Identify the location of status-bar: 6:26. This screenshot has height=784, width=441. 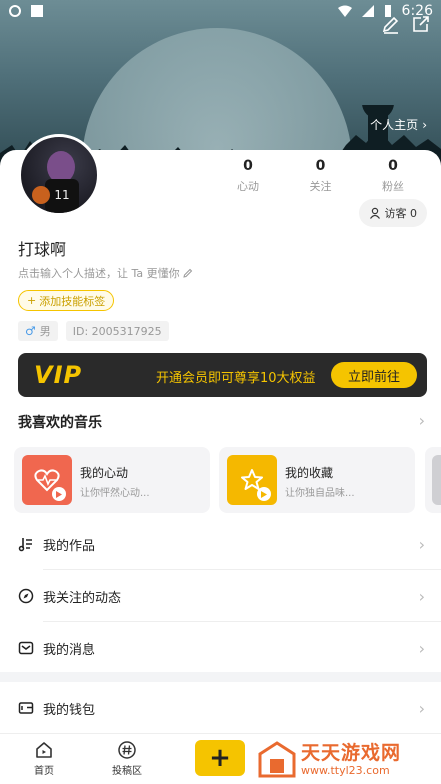
(220, 13).